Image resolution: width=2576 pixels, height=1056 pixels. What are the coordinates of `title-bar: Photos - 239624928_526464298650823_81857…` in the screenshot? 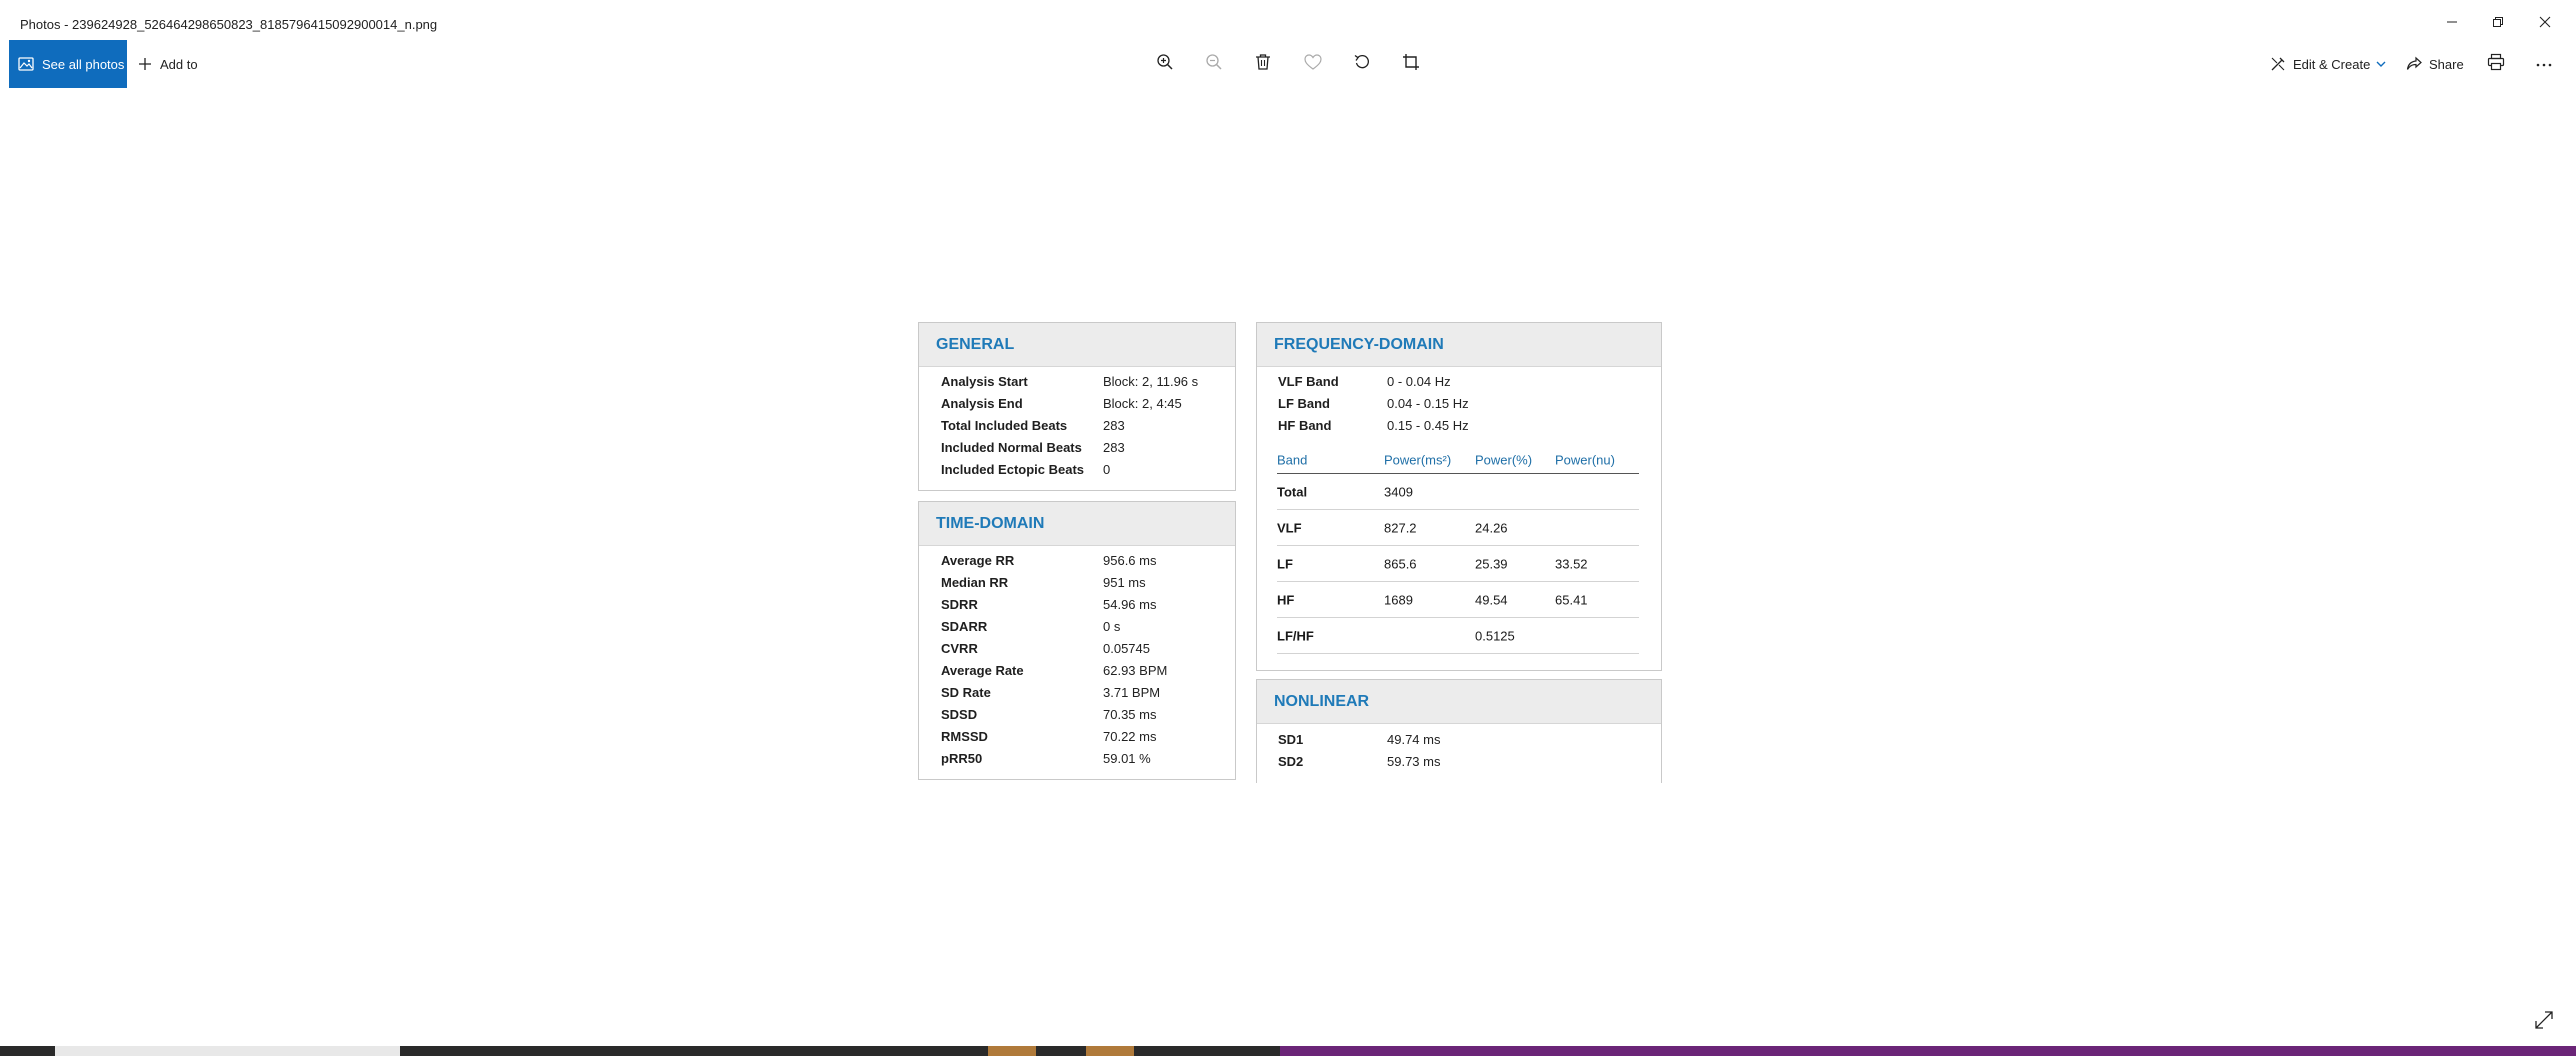 It's located at (1288, 24).